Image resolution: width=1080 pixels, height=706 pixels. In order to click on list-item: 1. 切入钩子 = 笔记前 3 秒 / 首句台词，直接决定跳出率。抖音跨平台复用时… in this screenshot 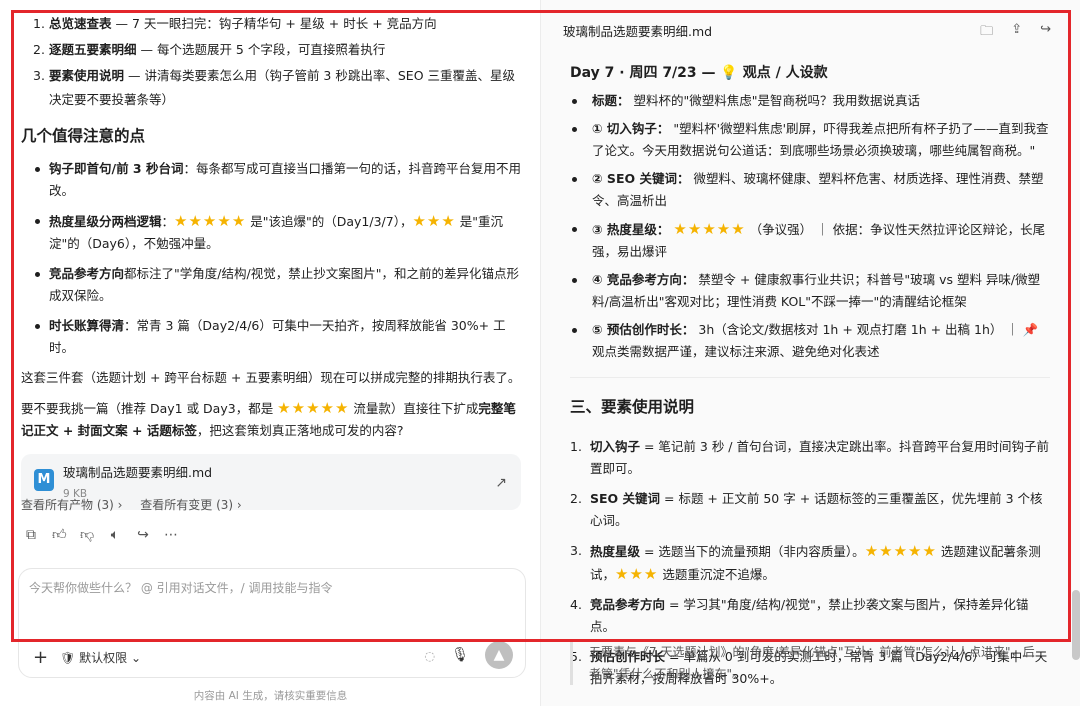, I will do `click(809, 457)`.